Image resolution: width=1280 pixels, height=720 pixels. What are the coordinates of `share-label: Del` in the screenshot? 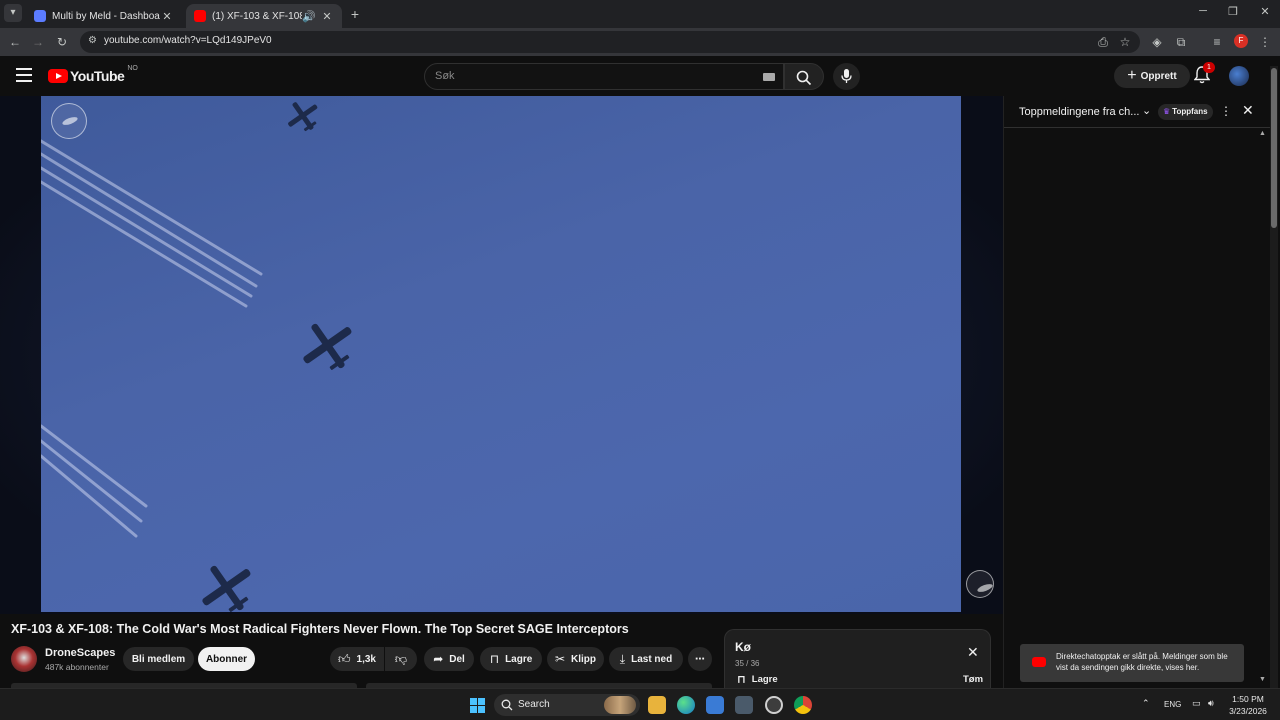 It's located at (457, 659).